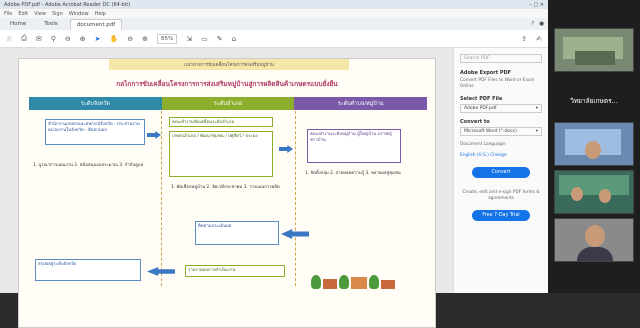  What do you see at coordinates (481, 98) in the screenshot?
I see `select-file-label: Select PDF File` at bounding box center [481, 98].